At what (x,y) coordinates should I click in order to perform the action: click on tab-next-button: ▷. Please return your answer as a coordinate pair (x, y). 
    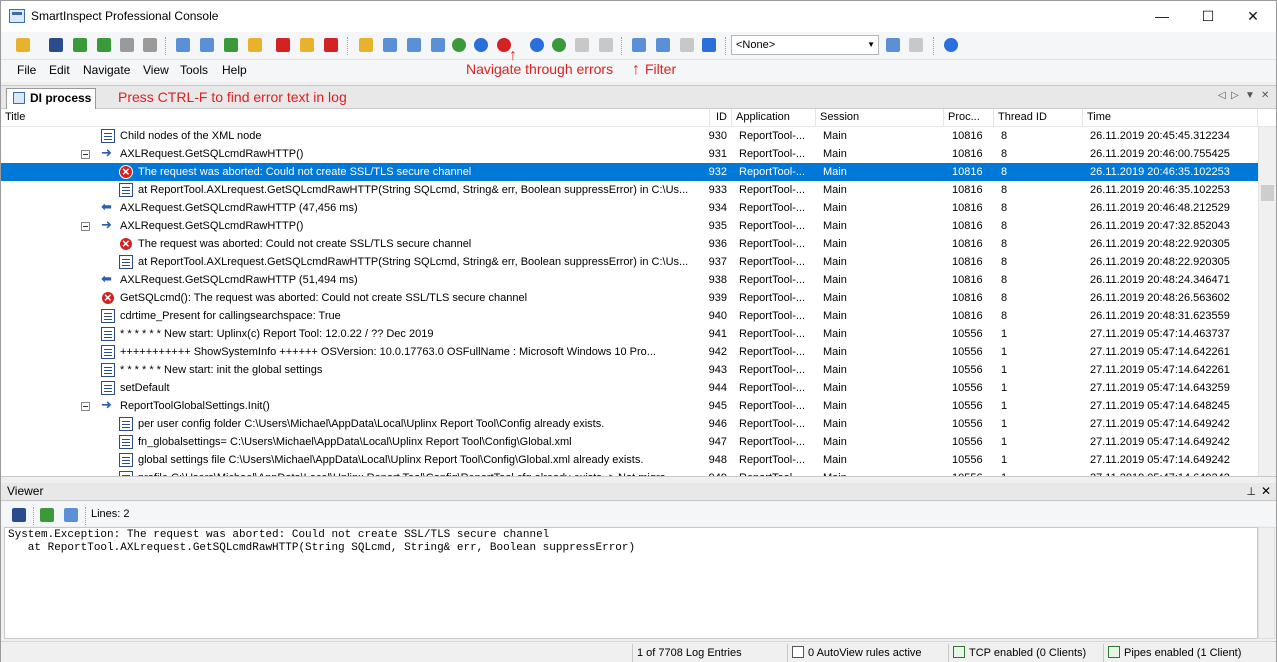
    Looking at the image, I should click on (1235, 95).